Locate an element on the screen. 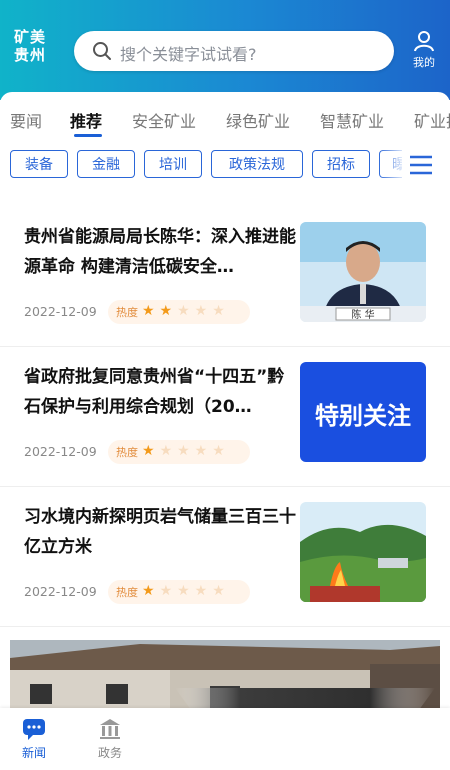  search-bar: 搜个关键字试试看? is located at coordinates (234, 51).